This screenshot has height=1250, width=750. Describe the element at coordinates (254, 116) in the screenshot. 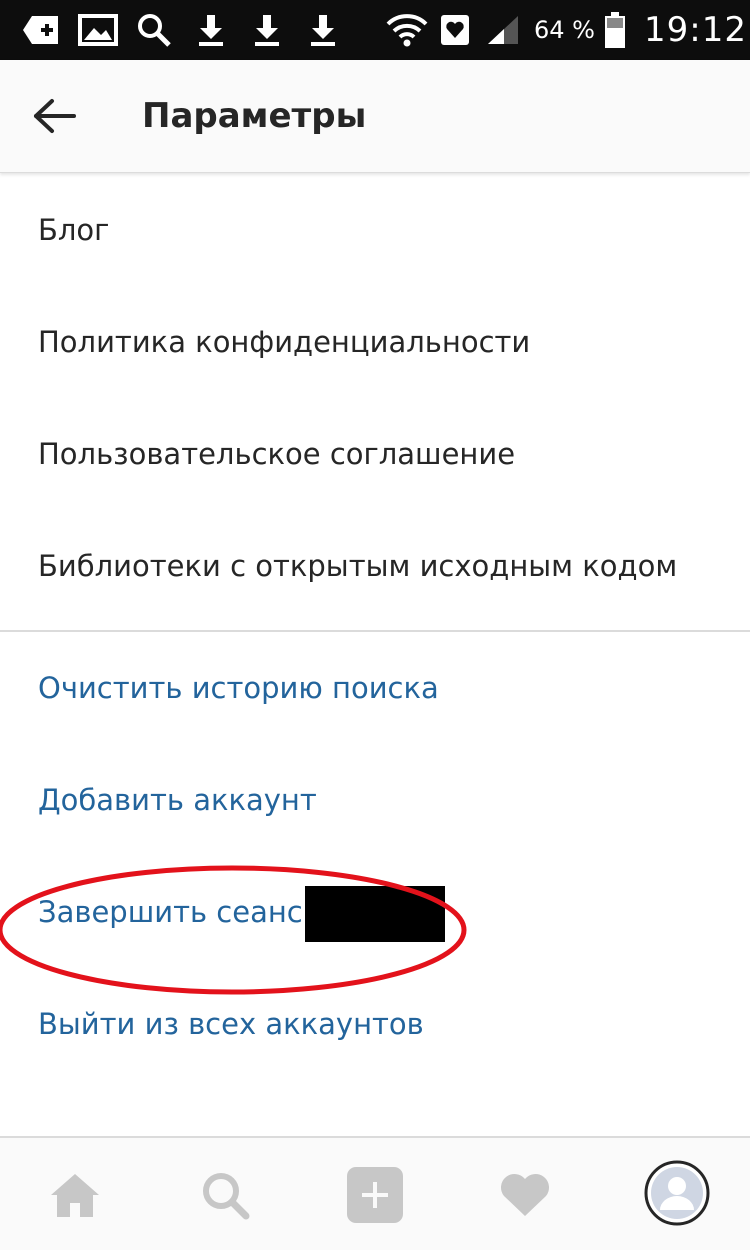

I see `page-title: Параметры` at that location.